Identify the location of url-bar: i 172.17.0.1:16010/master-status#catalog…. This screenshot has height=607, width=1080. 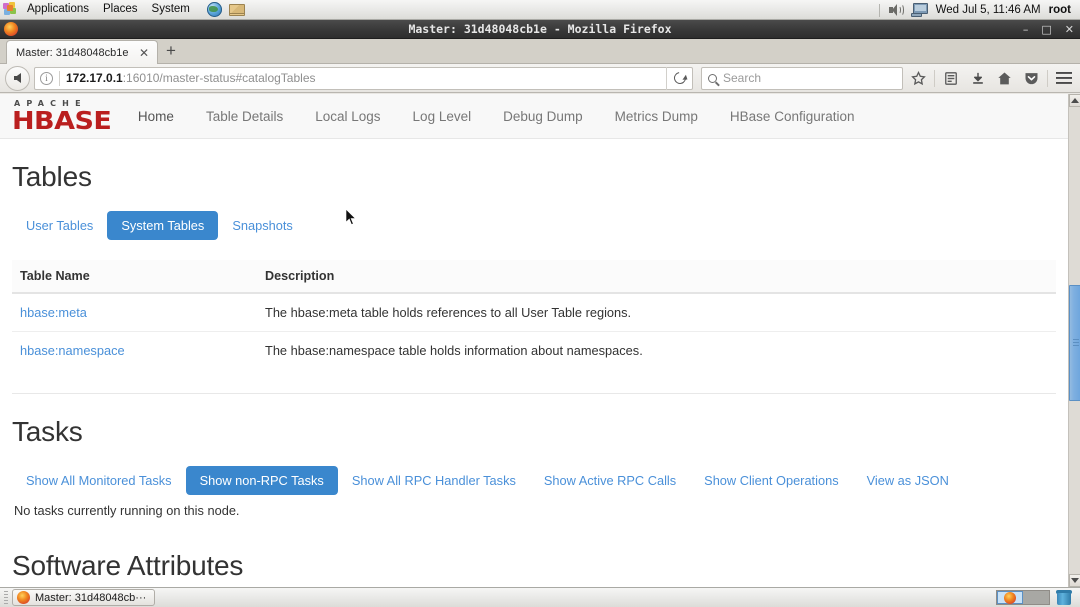
(363, 78).